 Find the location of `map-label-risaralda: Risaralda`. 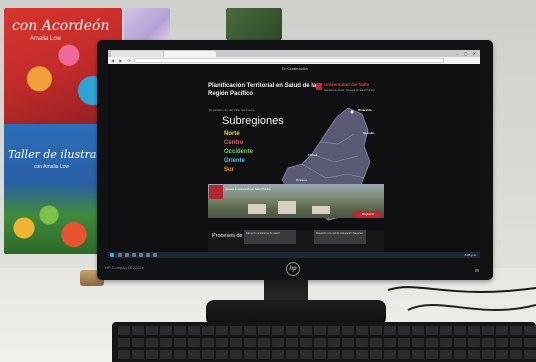

map-label-risaralda: Risaralda is located at coordinates (365, 110).